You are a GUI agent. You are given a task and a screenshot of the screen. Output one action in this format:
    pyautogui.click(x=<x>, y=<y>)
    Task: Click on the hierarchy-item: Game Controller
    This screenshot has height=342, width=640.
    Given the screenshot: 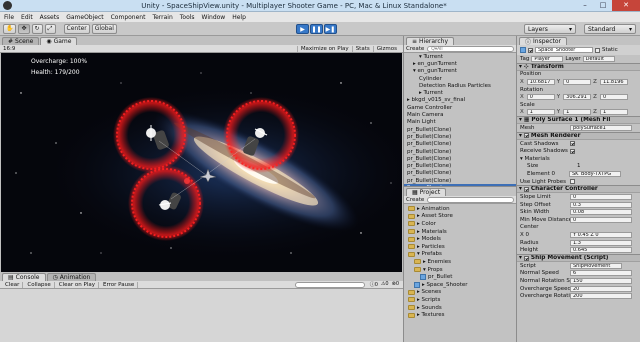 What is the action you would take?
    pyautogui.click(x=460, y=107)
    